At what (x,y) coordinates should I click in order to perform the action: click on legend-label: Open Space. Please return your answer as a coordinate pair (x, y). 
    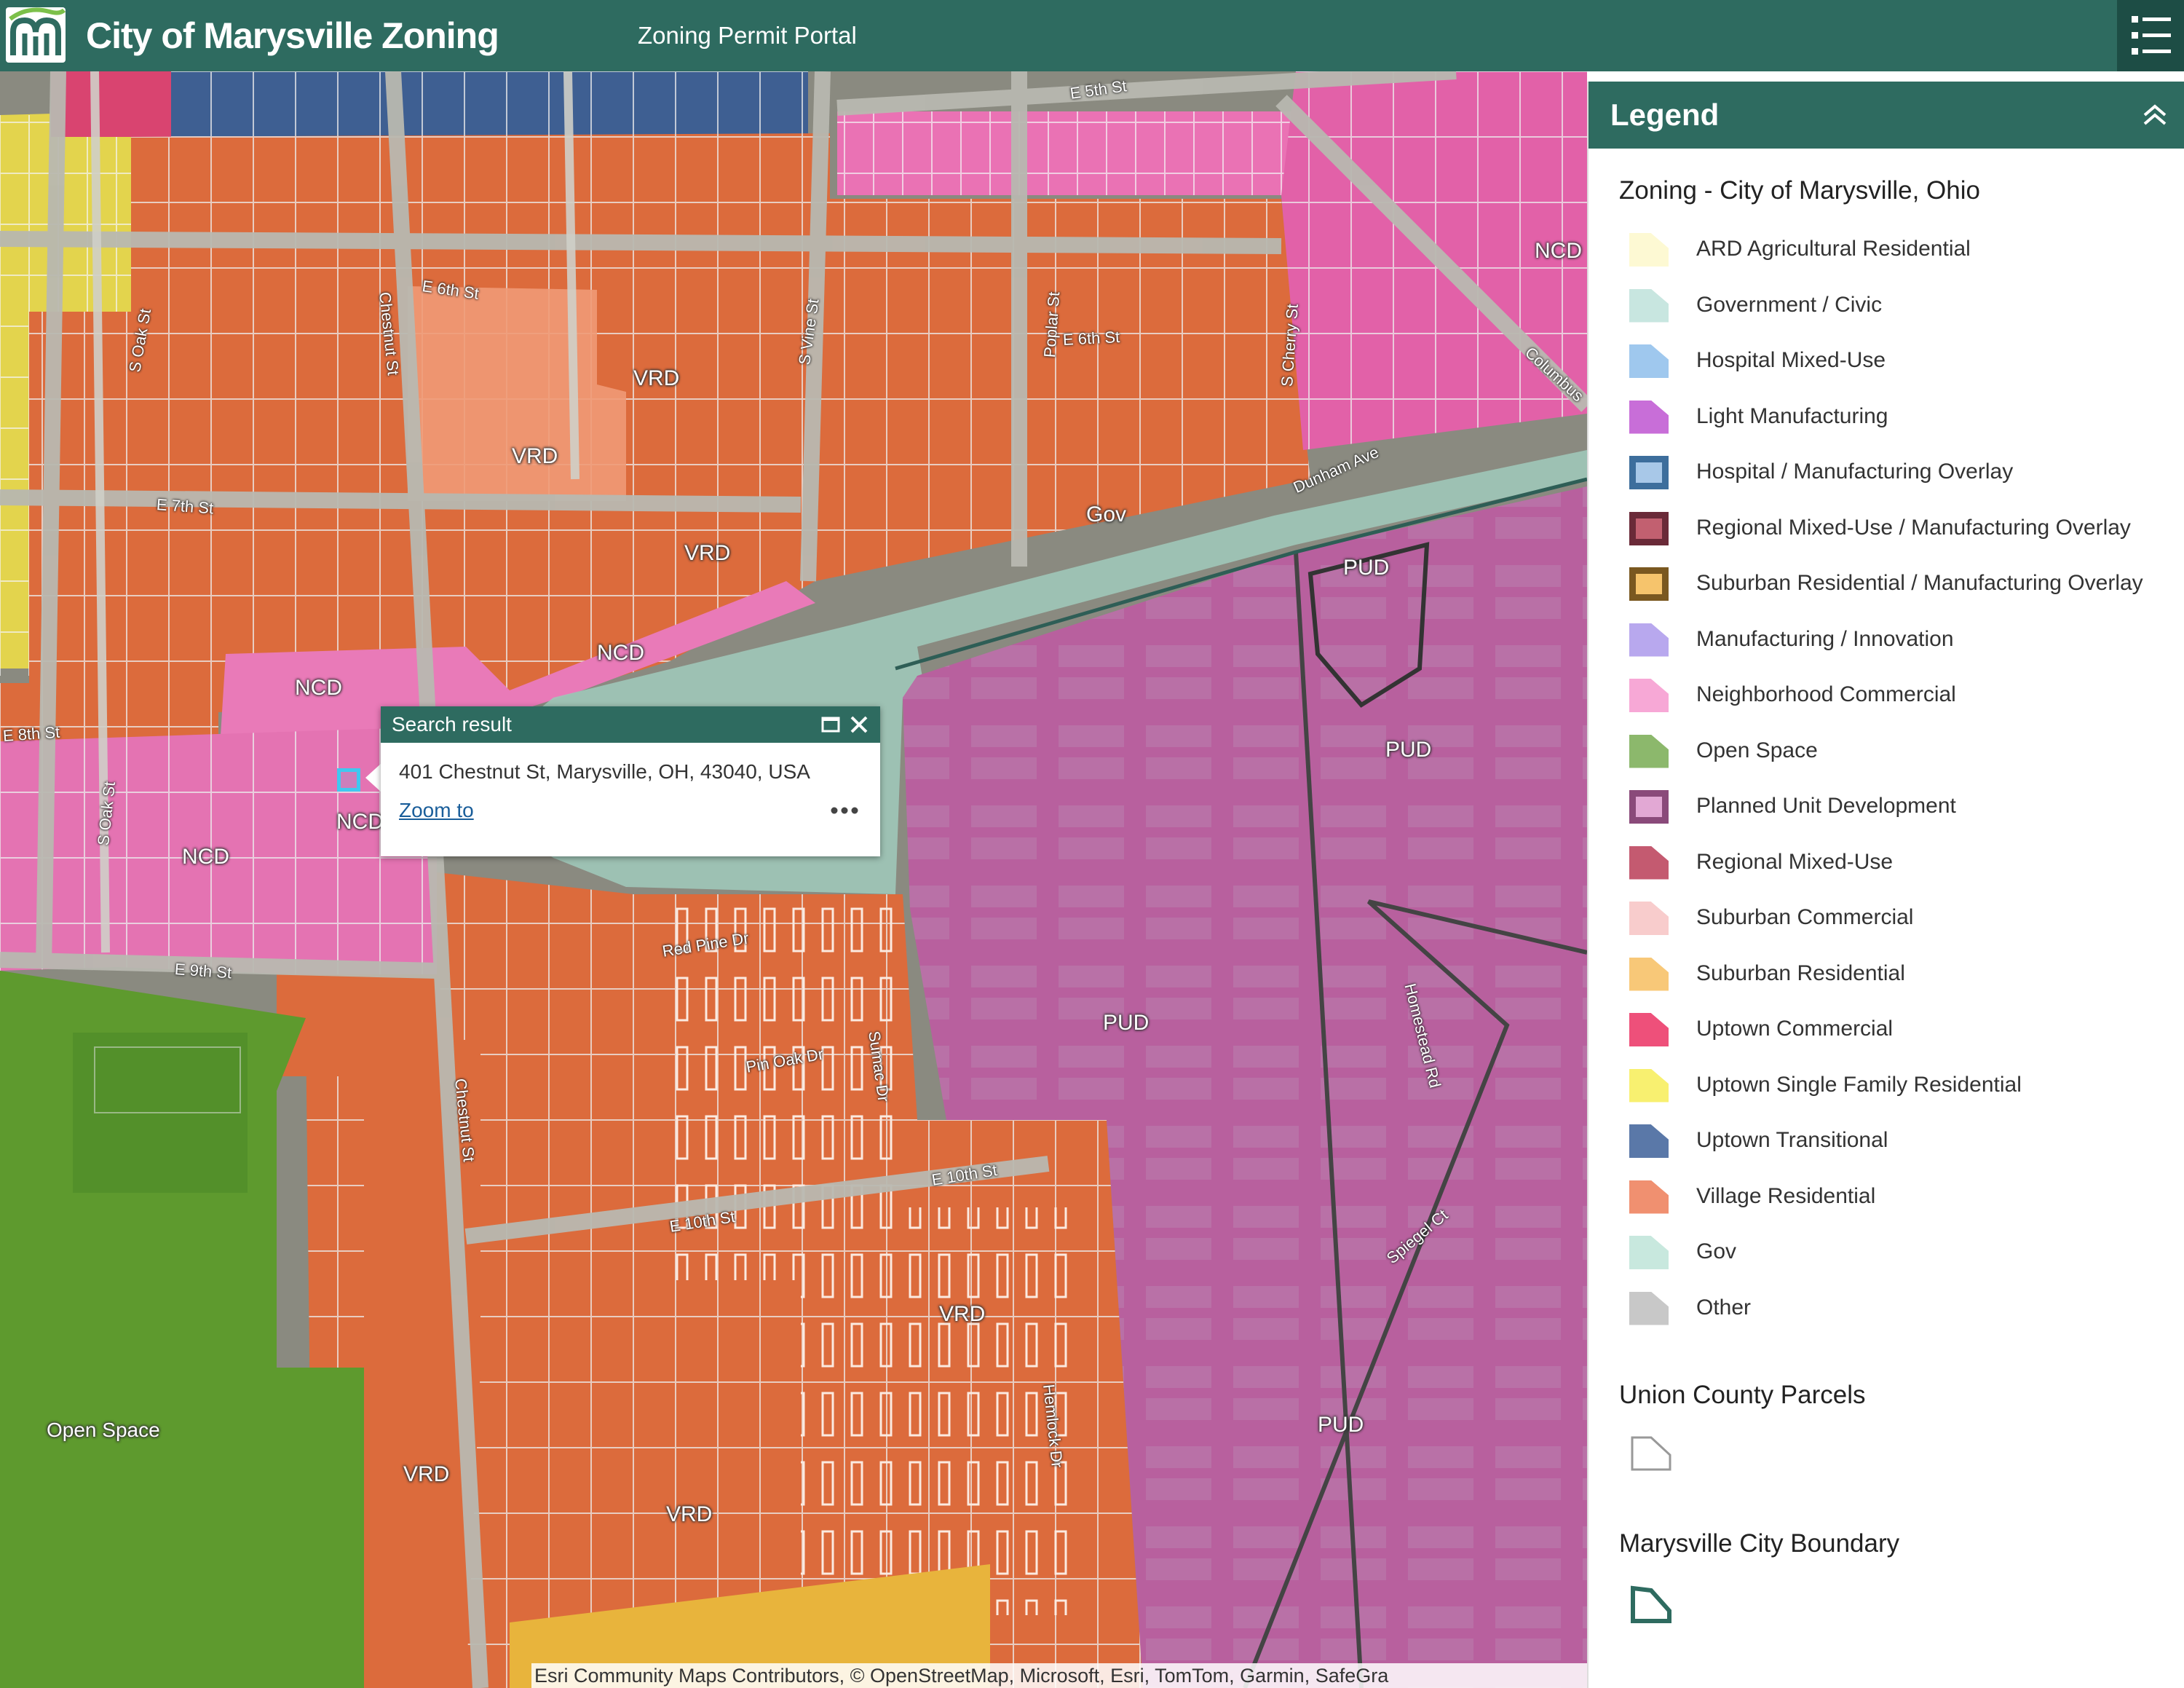
    Looking at the image, I should click on (1757, 750).